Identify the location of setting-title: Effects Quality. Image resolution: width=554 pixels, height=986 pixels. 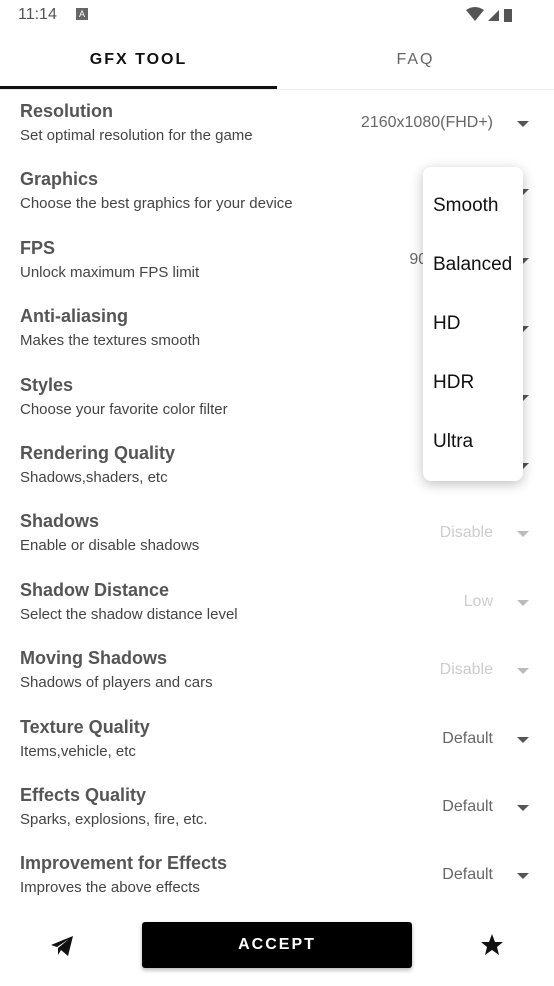
(83, 795).